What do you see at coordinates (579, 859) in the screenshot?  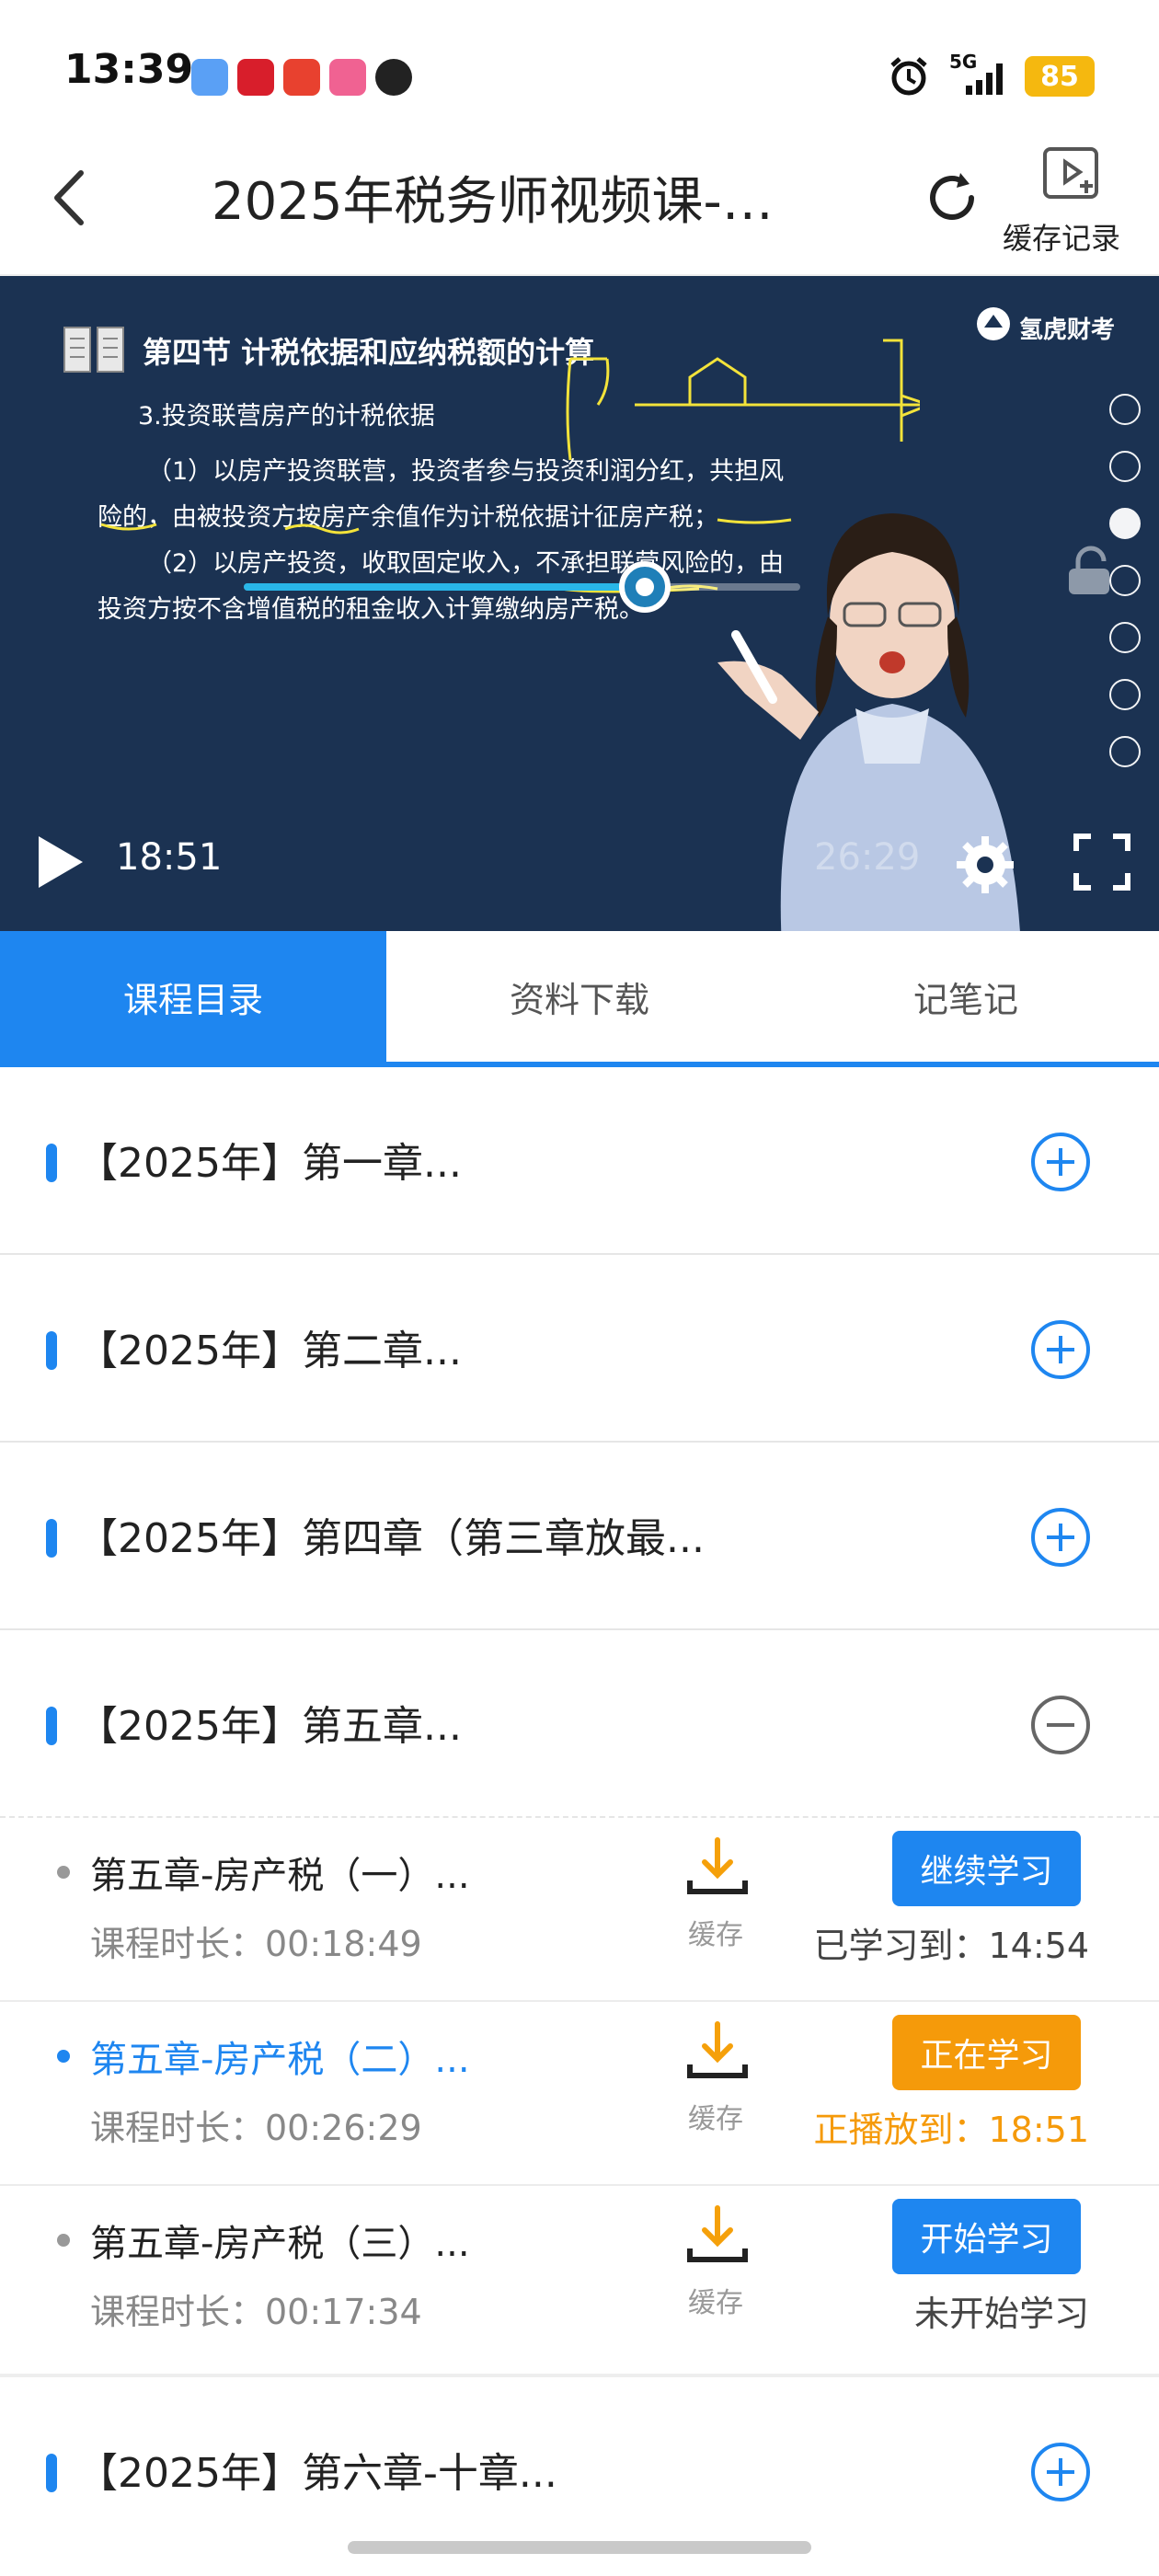 I see `player-controls: 18:51 26:29` at bounding box center [579, 859].